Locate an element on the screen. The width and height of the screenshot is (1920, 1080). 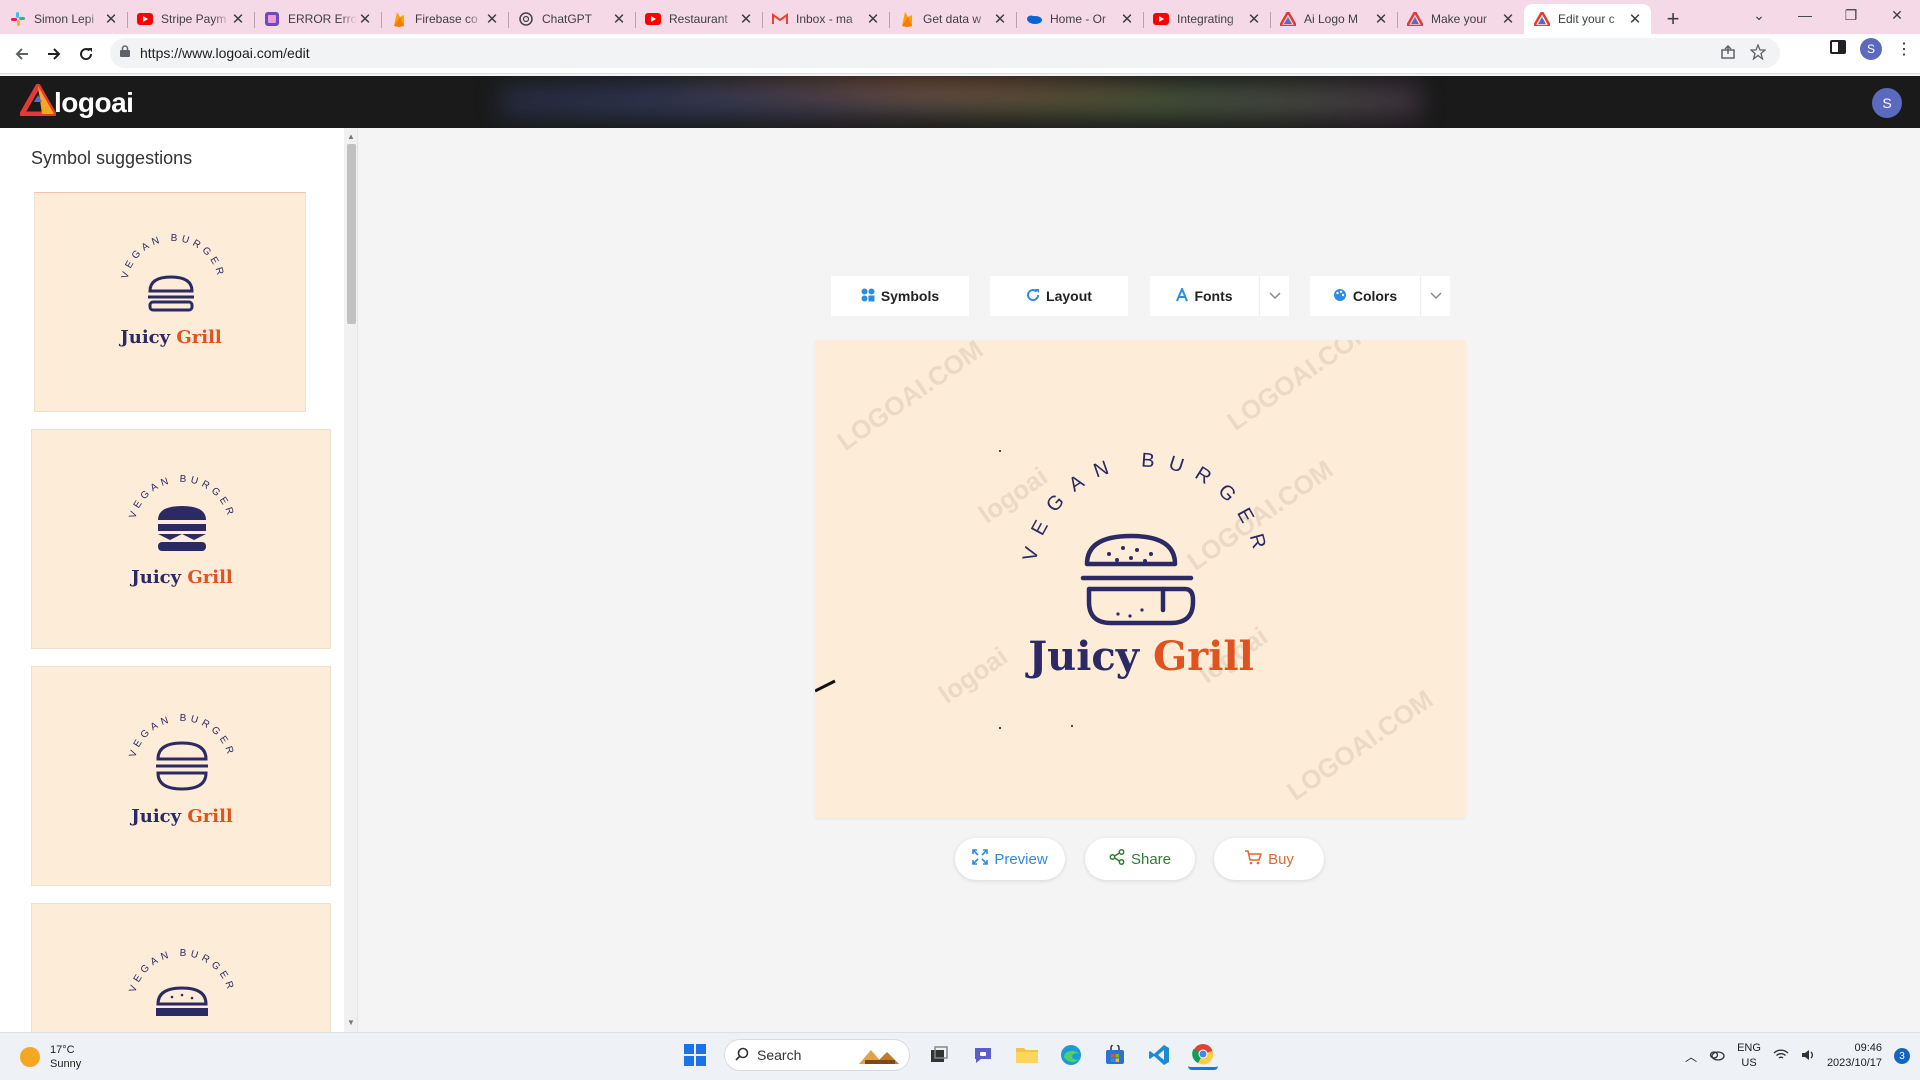
wifi-icon is located at coordinates (1781, 1056).